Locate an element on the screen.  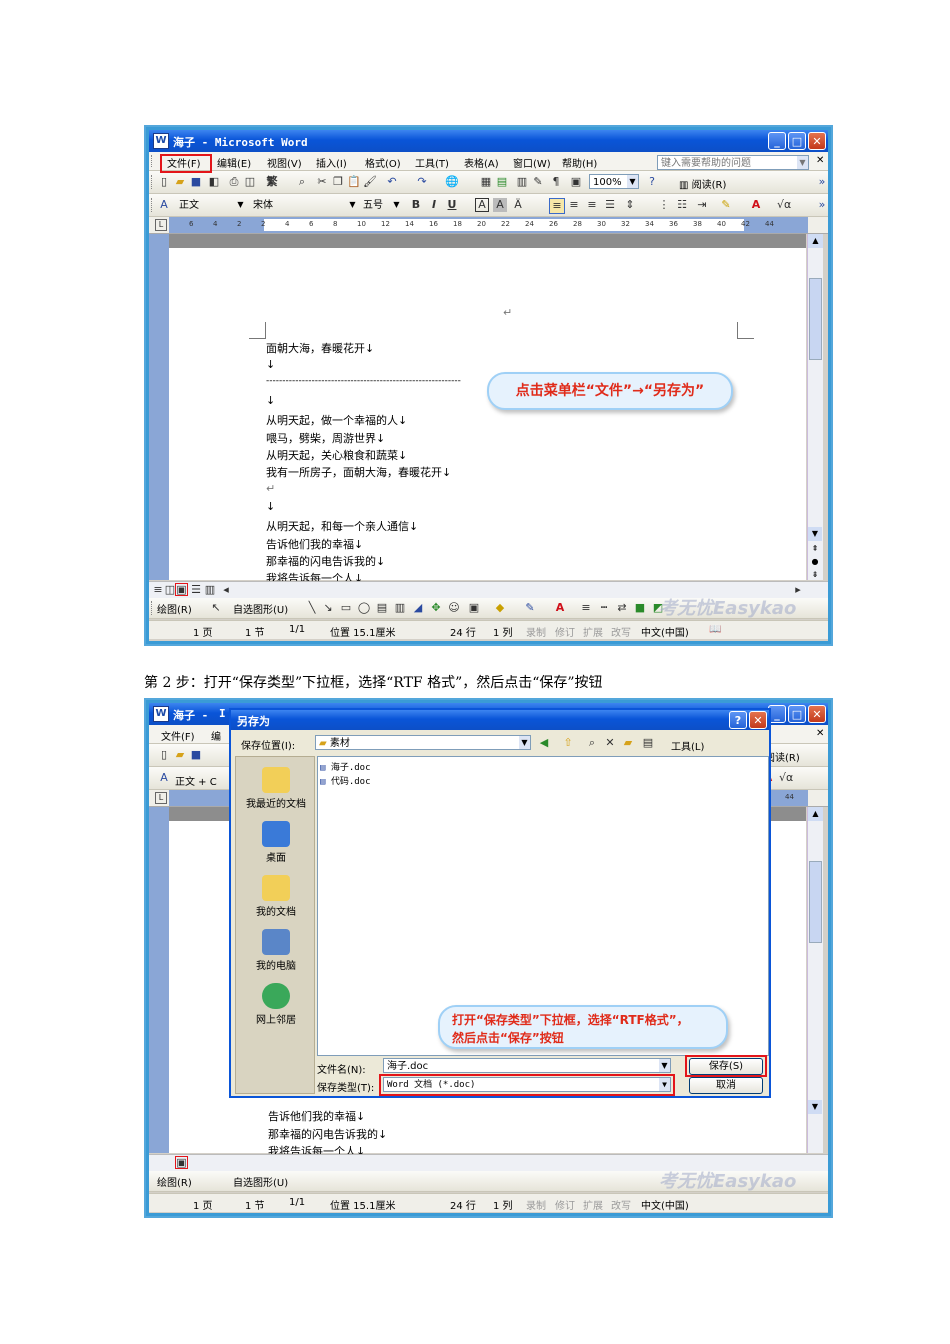
minimize-button: _ is located at coordinates (777, 141).